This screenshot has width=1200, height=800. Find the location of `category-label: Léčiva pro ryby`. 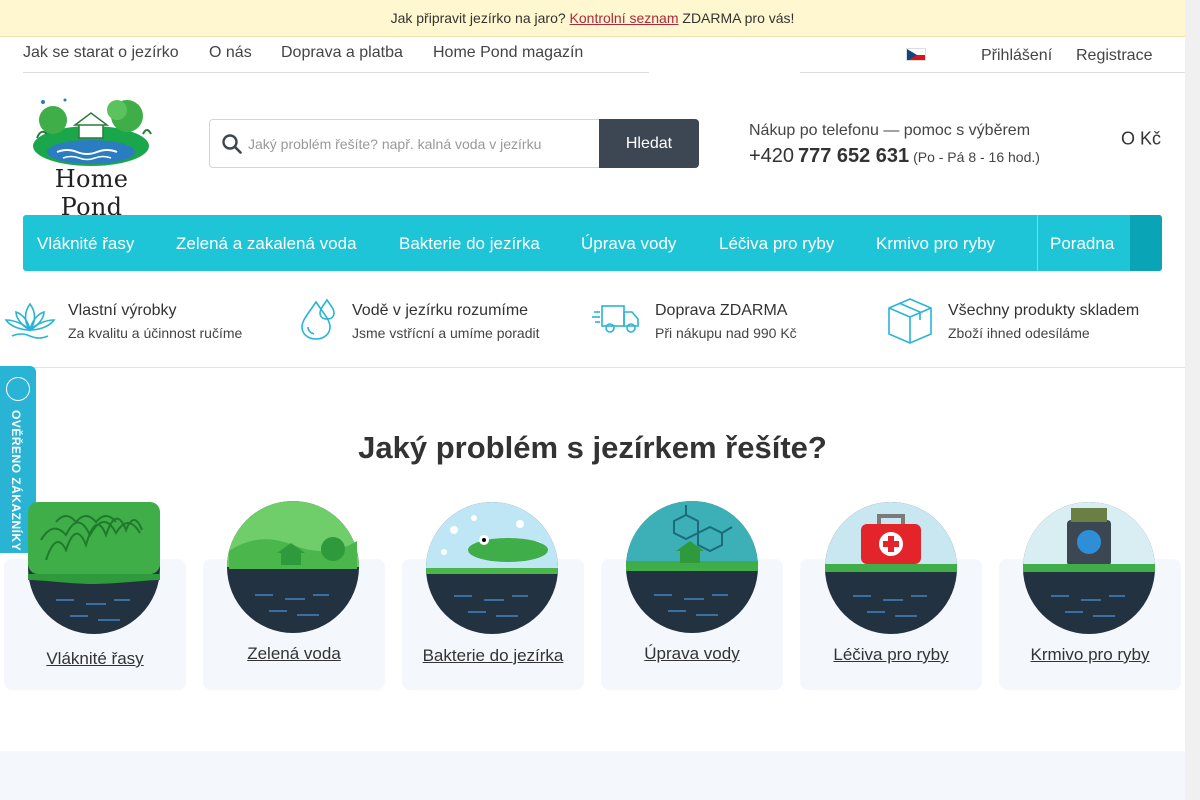

category-label: Léčiva pro ryby is located at coordinates (891, 654).